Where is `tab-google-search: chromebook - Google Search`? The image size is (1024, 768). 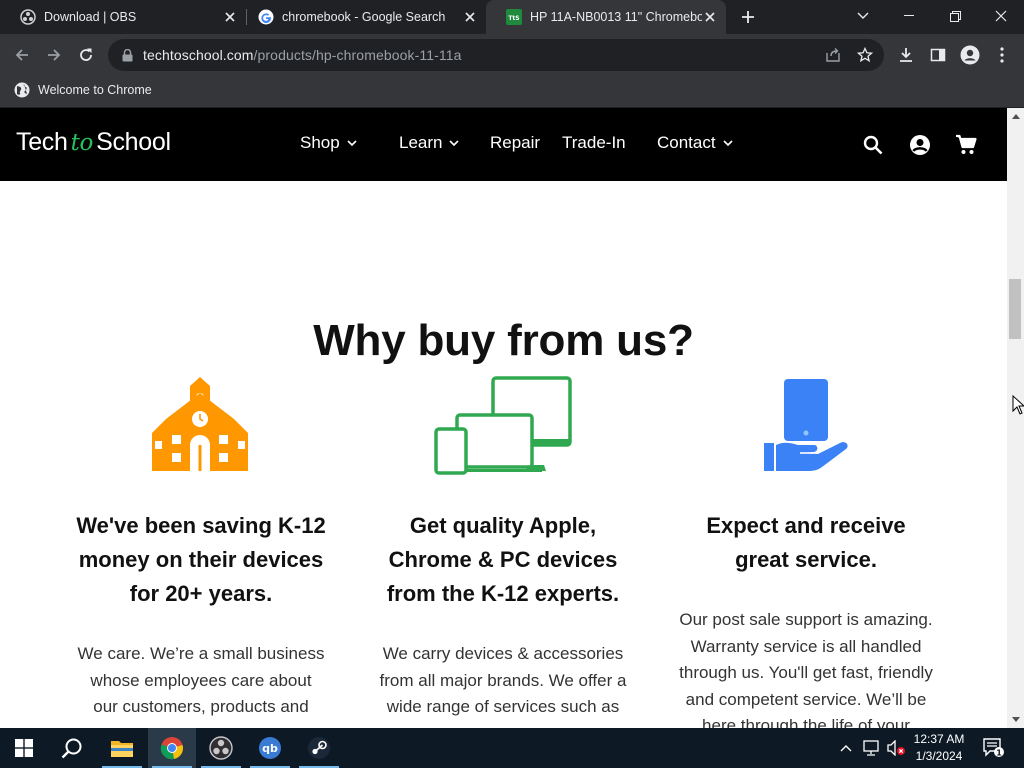
tab-google-search: chromebook - Google Search is located at coordinates (362, 17).